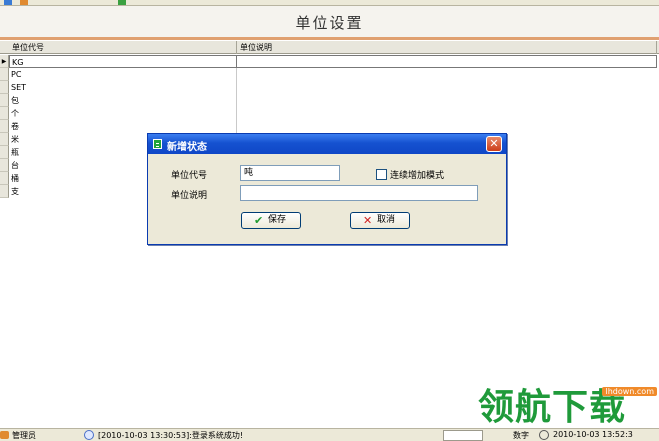 This screenshot has width=659, height=441. Describe the element at coordinates (24, 435) in the screenshot. I see `status-user: 管理员` at that location.